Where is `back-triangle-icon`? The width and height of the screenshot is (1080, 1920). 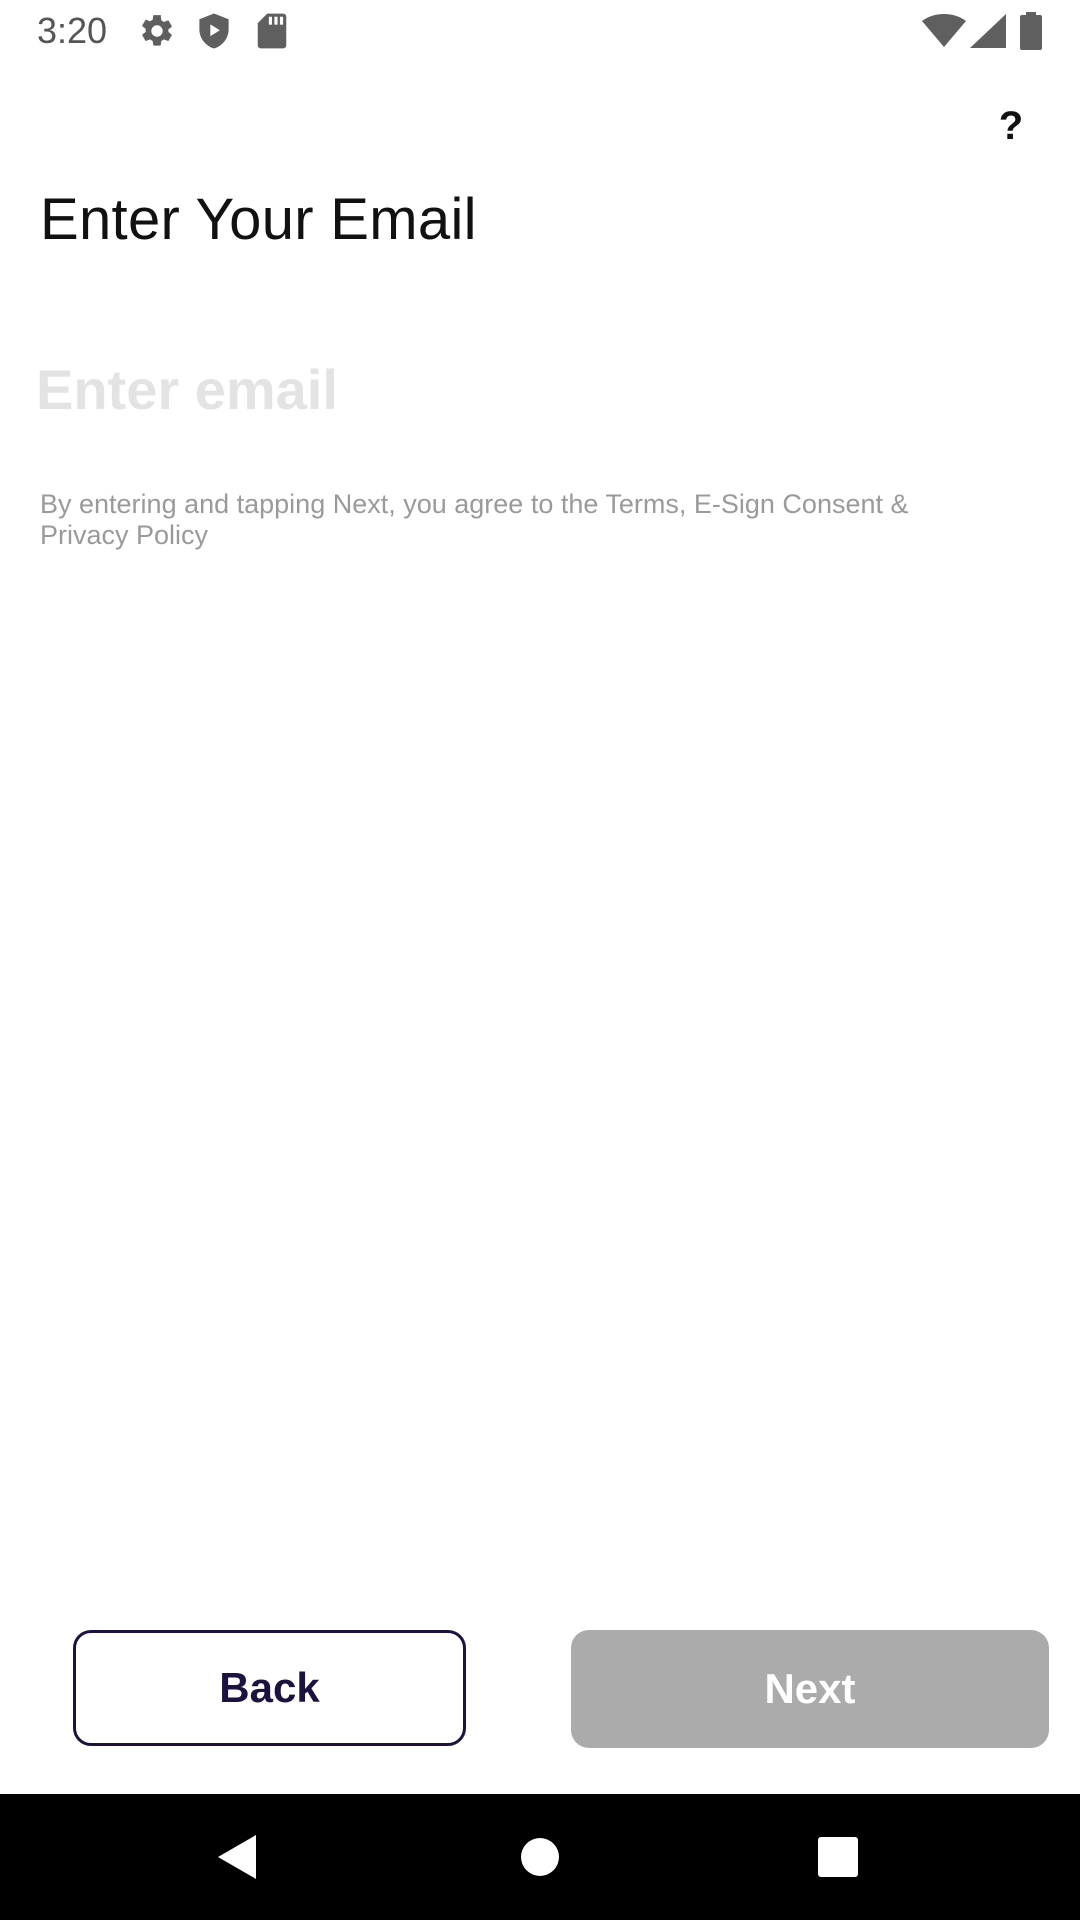 back-triangle-icon is located at coordinates (238, 1857).